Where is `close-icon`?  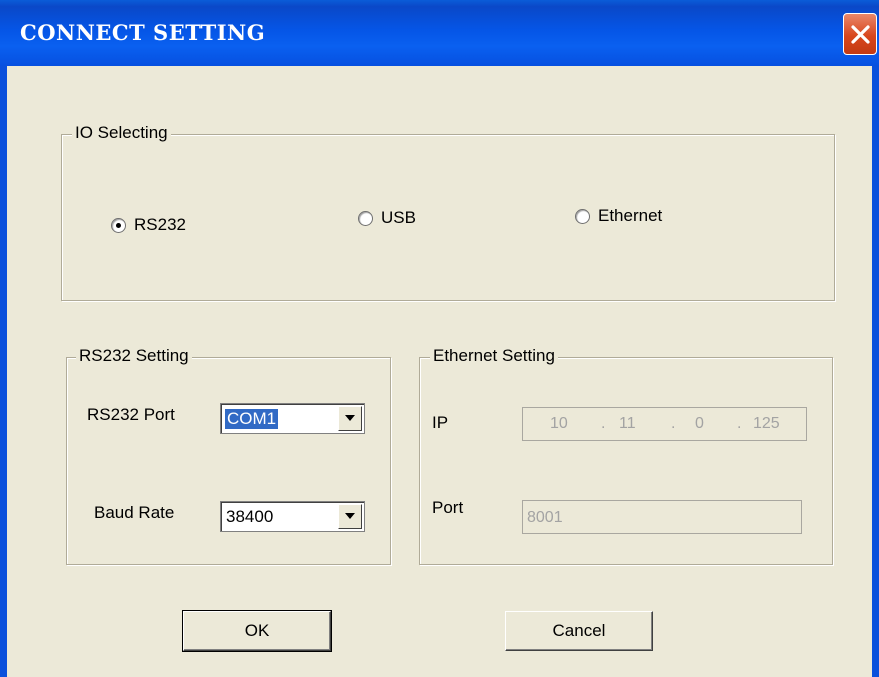
close-icon is located at coordinates (860, 34).